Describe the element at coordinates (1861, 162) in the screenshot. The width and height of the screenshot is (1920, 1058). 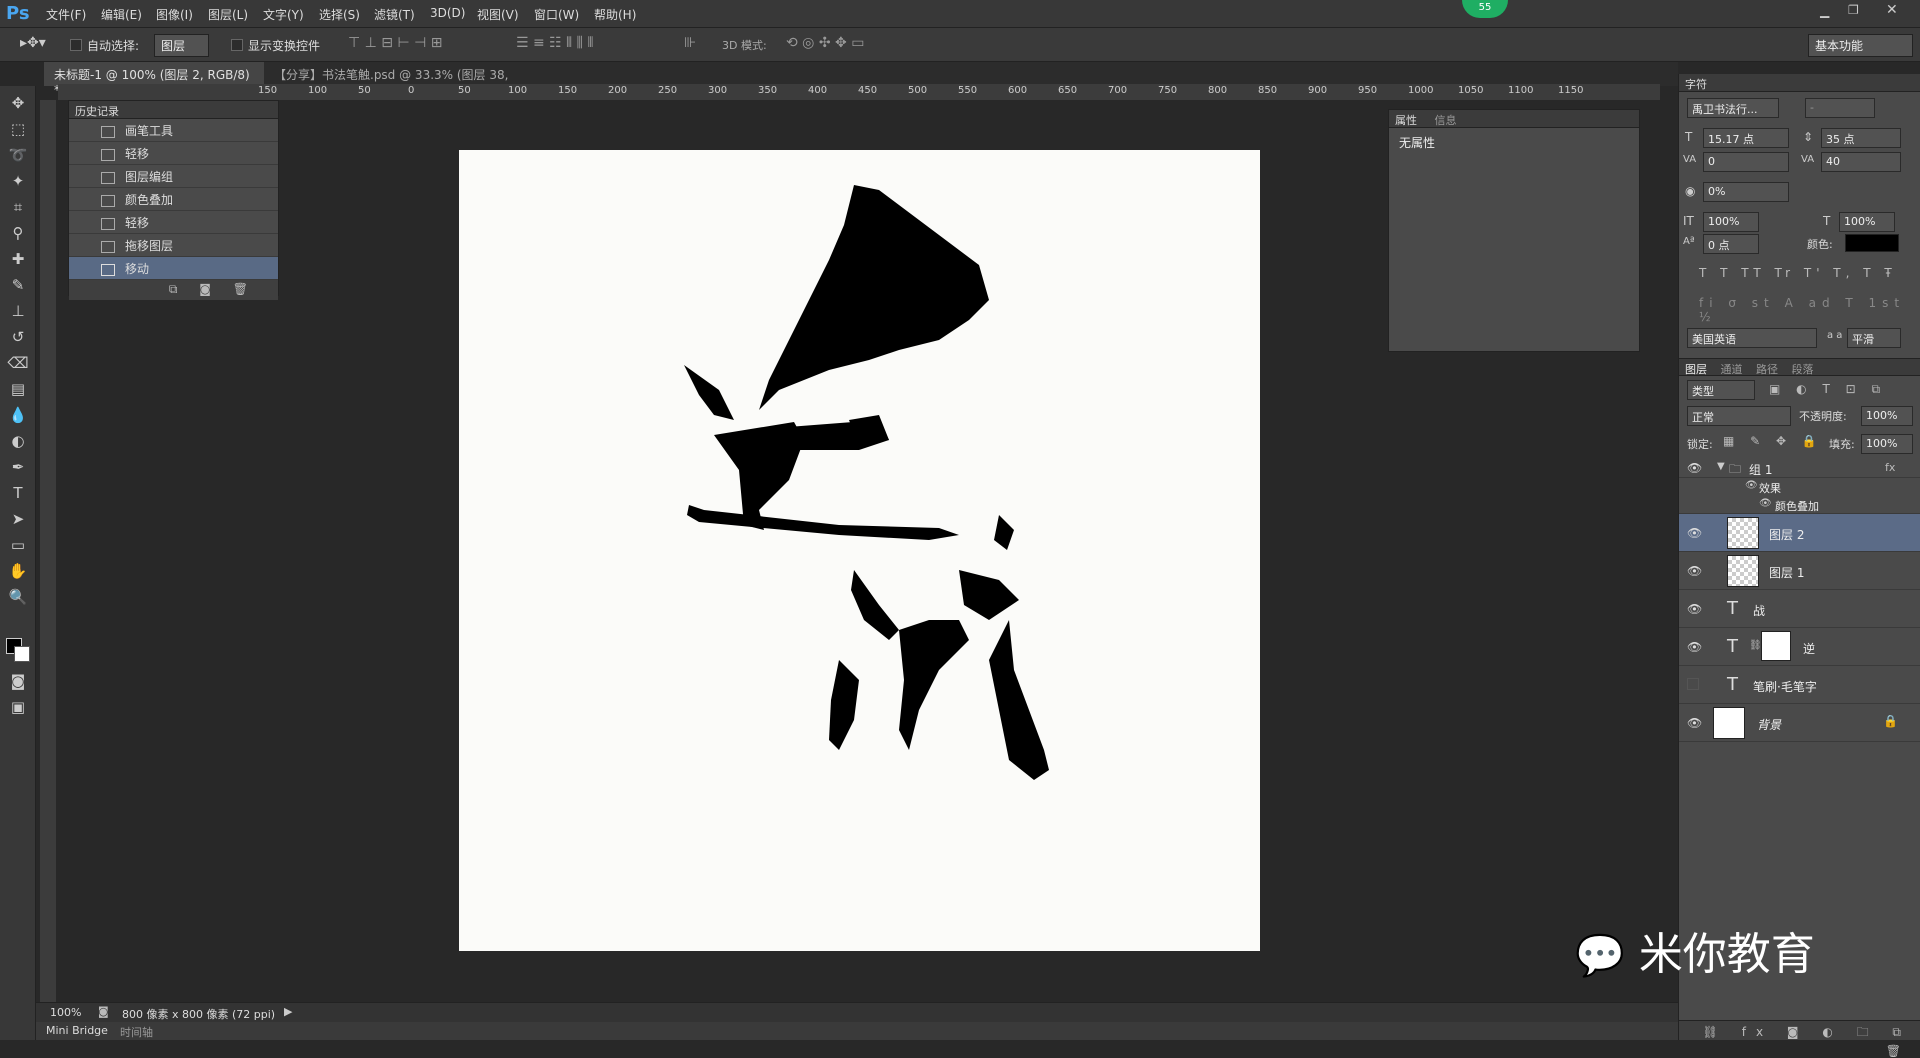
I see `tracking-field: 40` at that location.